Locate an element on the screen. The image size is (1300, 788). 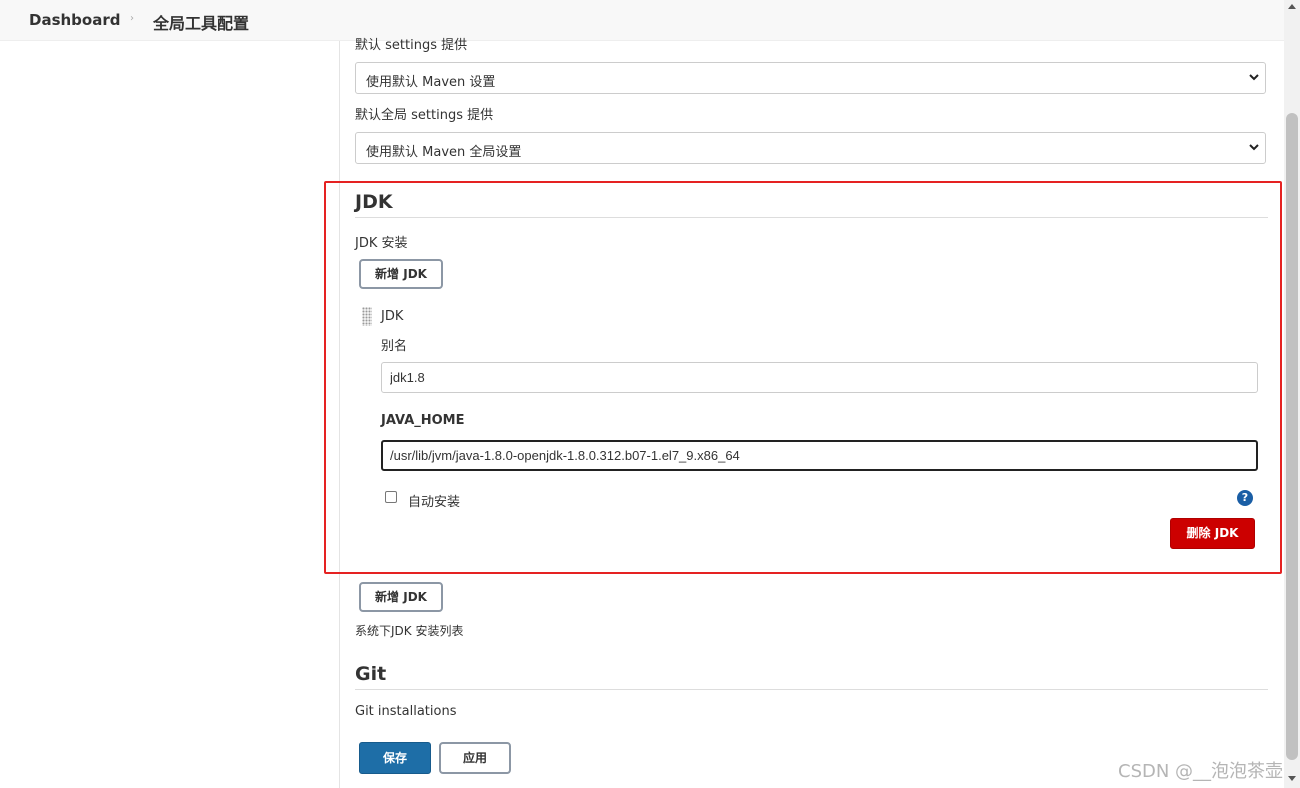
breadcrumb-dashboard-link: Dashboard is located at coordinates (74, 20).